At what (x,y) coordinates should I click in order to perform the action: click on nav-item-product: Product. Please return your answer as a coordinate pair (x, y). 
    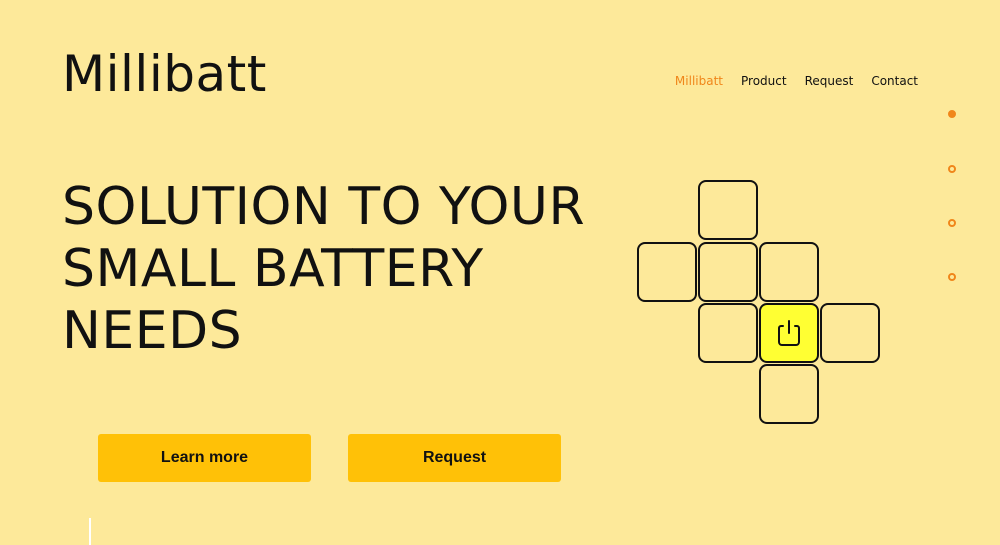
    Looking at the image, I should click on (764, 81).